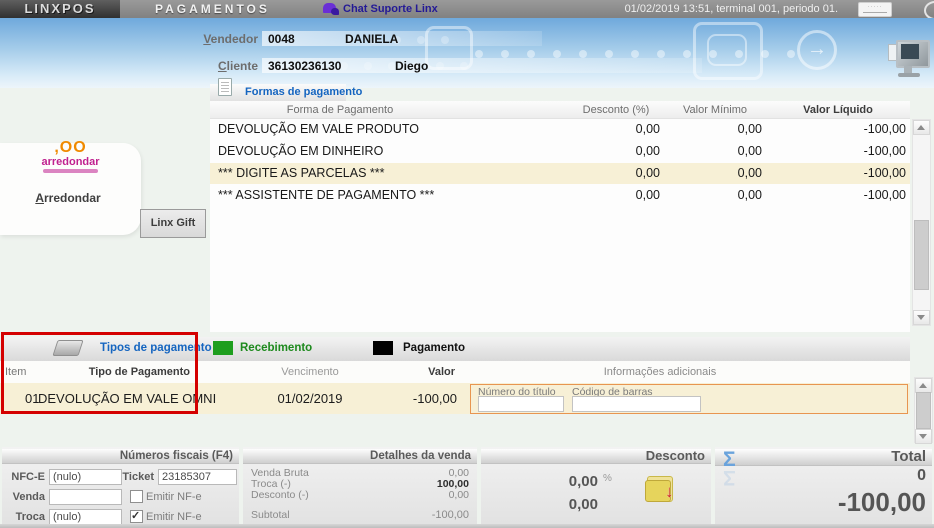 The height and width of the screenshot is (528, 934). I want to click on emitir-nfe-troca-checkbox, so click(136, 516).